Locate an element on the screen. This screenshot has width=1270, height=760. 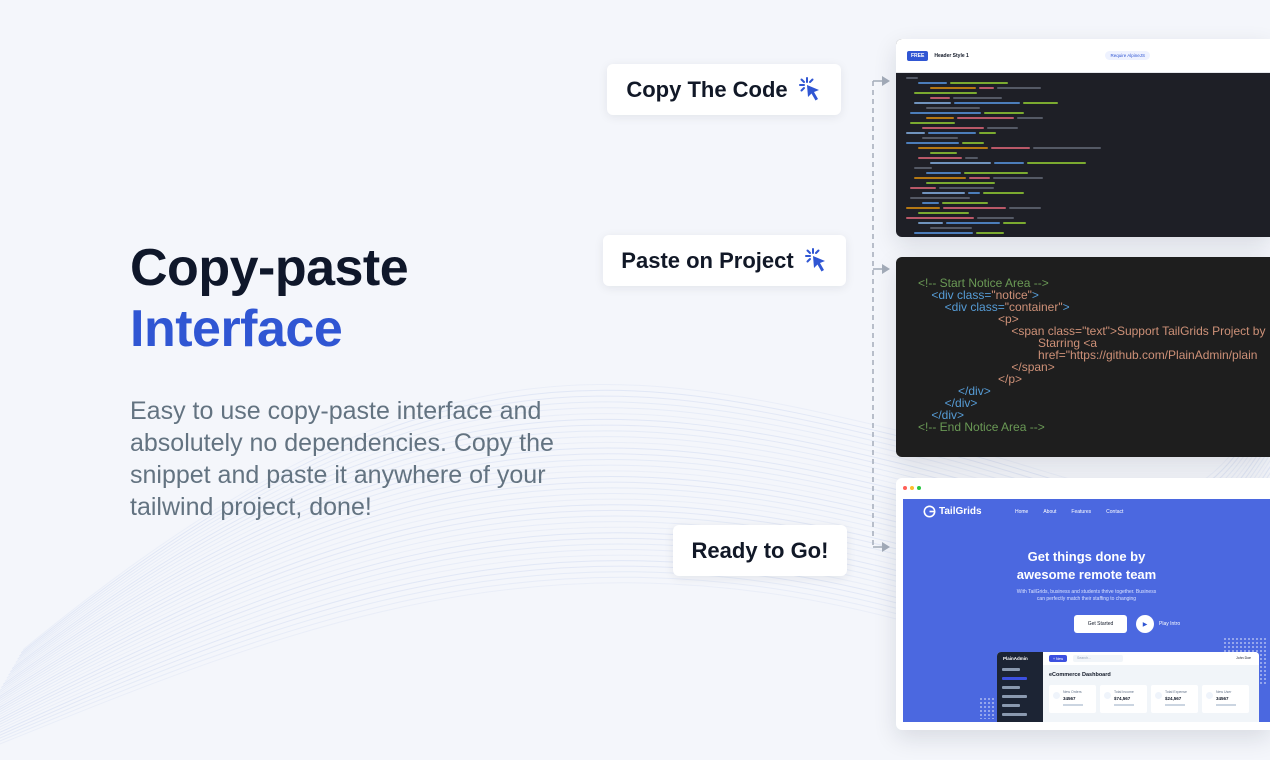
stat-label: Total Income is located at coordinates (1124, 692).